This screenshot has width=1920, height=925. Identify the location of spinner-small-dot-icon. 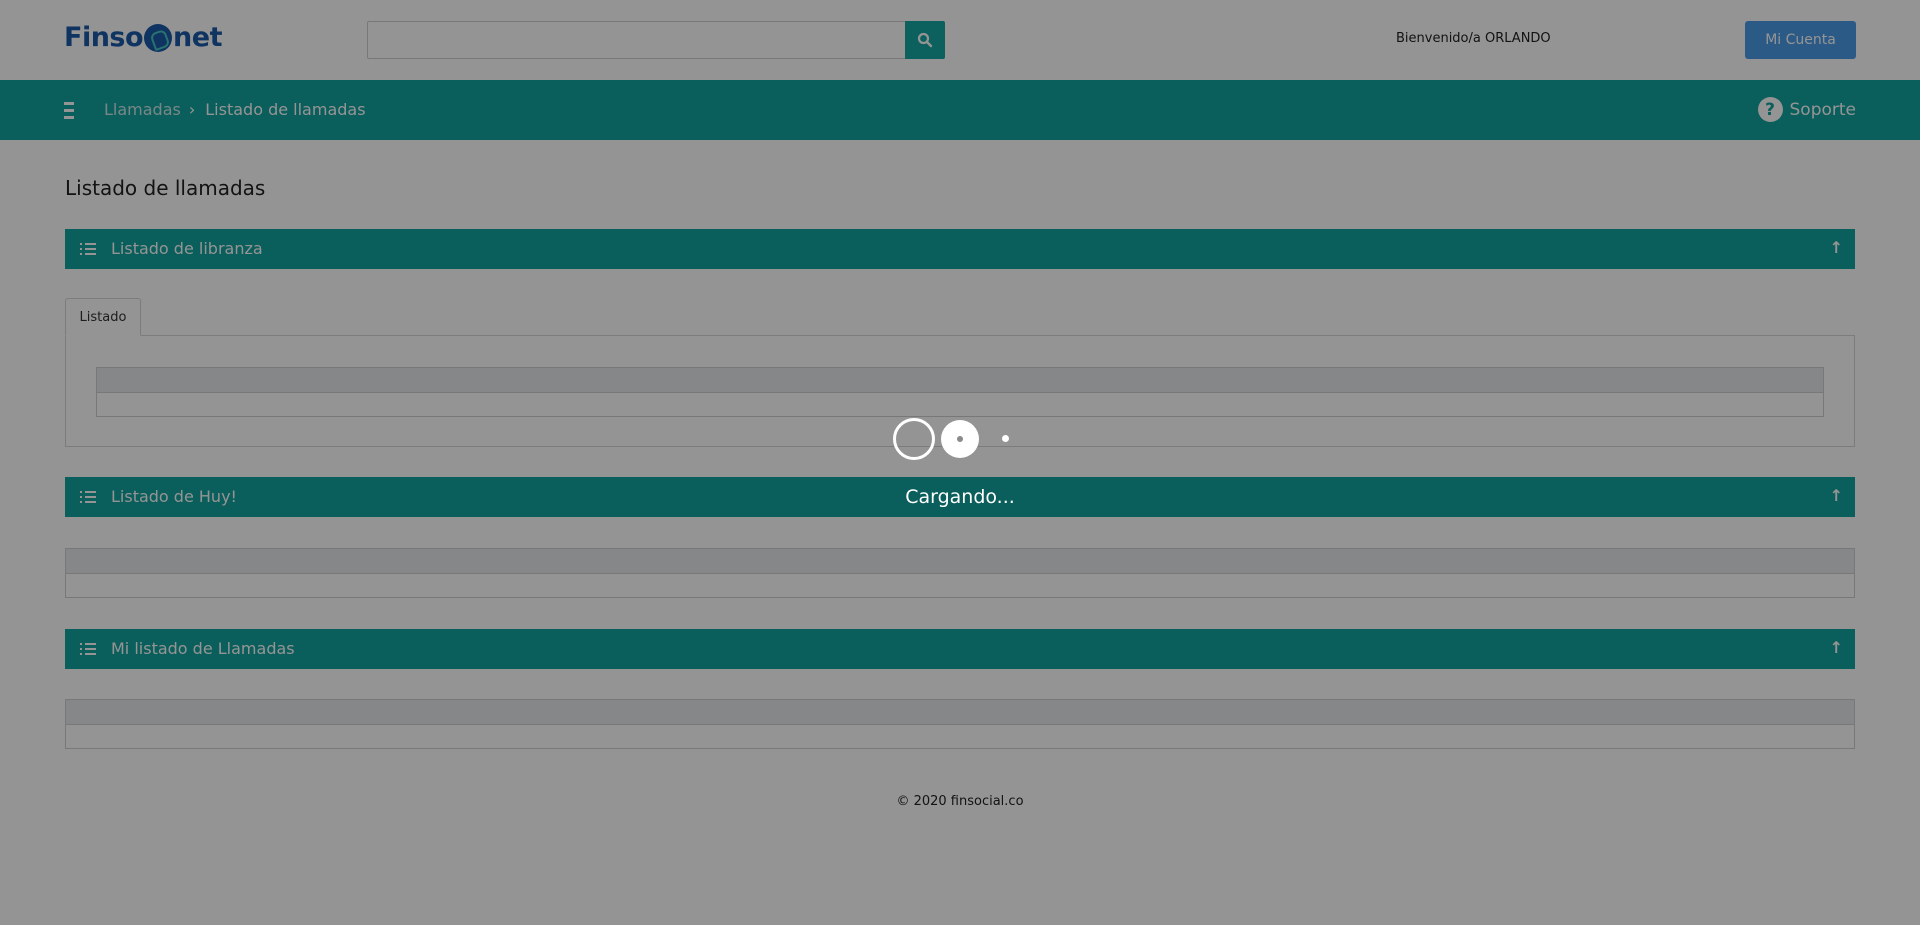
(1005, 438).